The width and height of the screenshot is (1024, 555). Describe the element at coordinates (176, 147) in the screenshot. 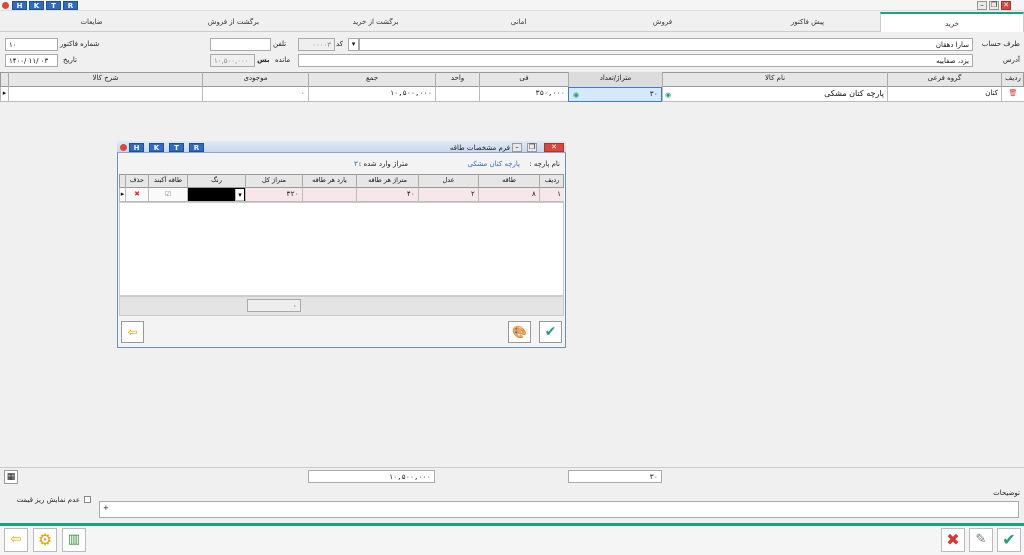

I see `dialog-hk-t: T` at that location.